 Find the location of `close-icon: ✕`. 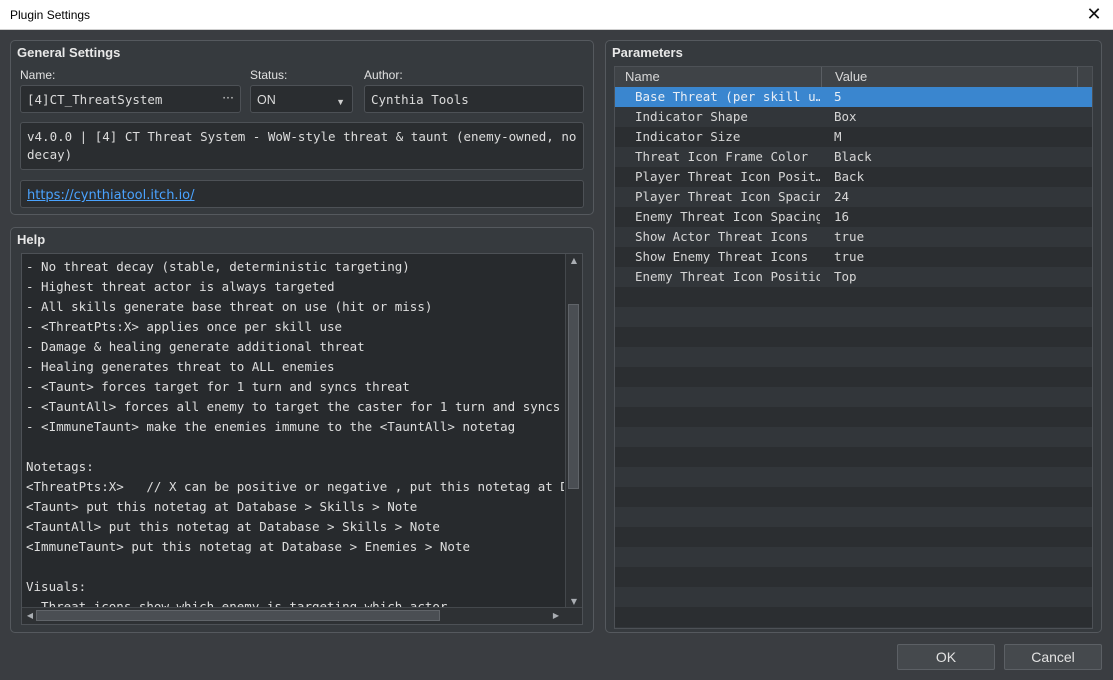

close-icon: ✕ is located at coordinates (1094, 15).